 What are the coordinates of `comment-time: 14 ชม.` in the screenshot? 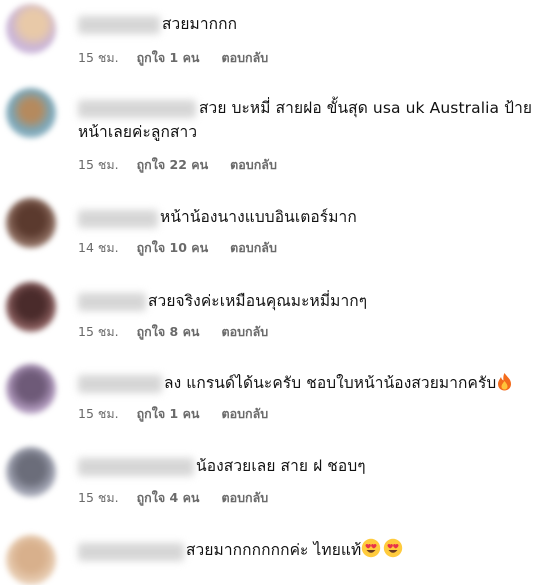 It's located at (98, 247).